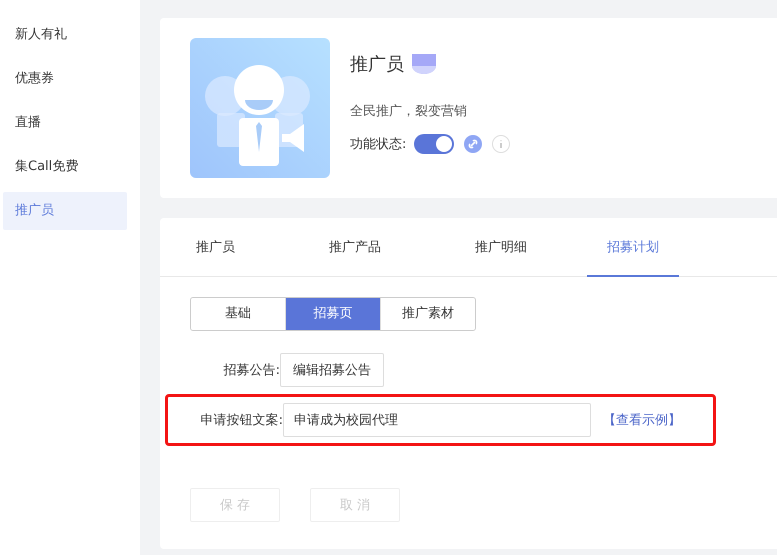 The width and height of the screenshot is (777, 555). Describe the element at coordinates (437, 420) in the screenshot. I see `input-field: 申请成为校园代理` at that location.